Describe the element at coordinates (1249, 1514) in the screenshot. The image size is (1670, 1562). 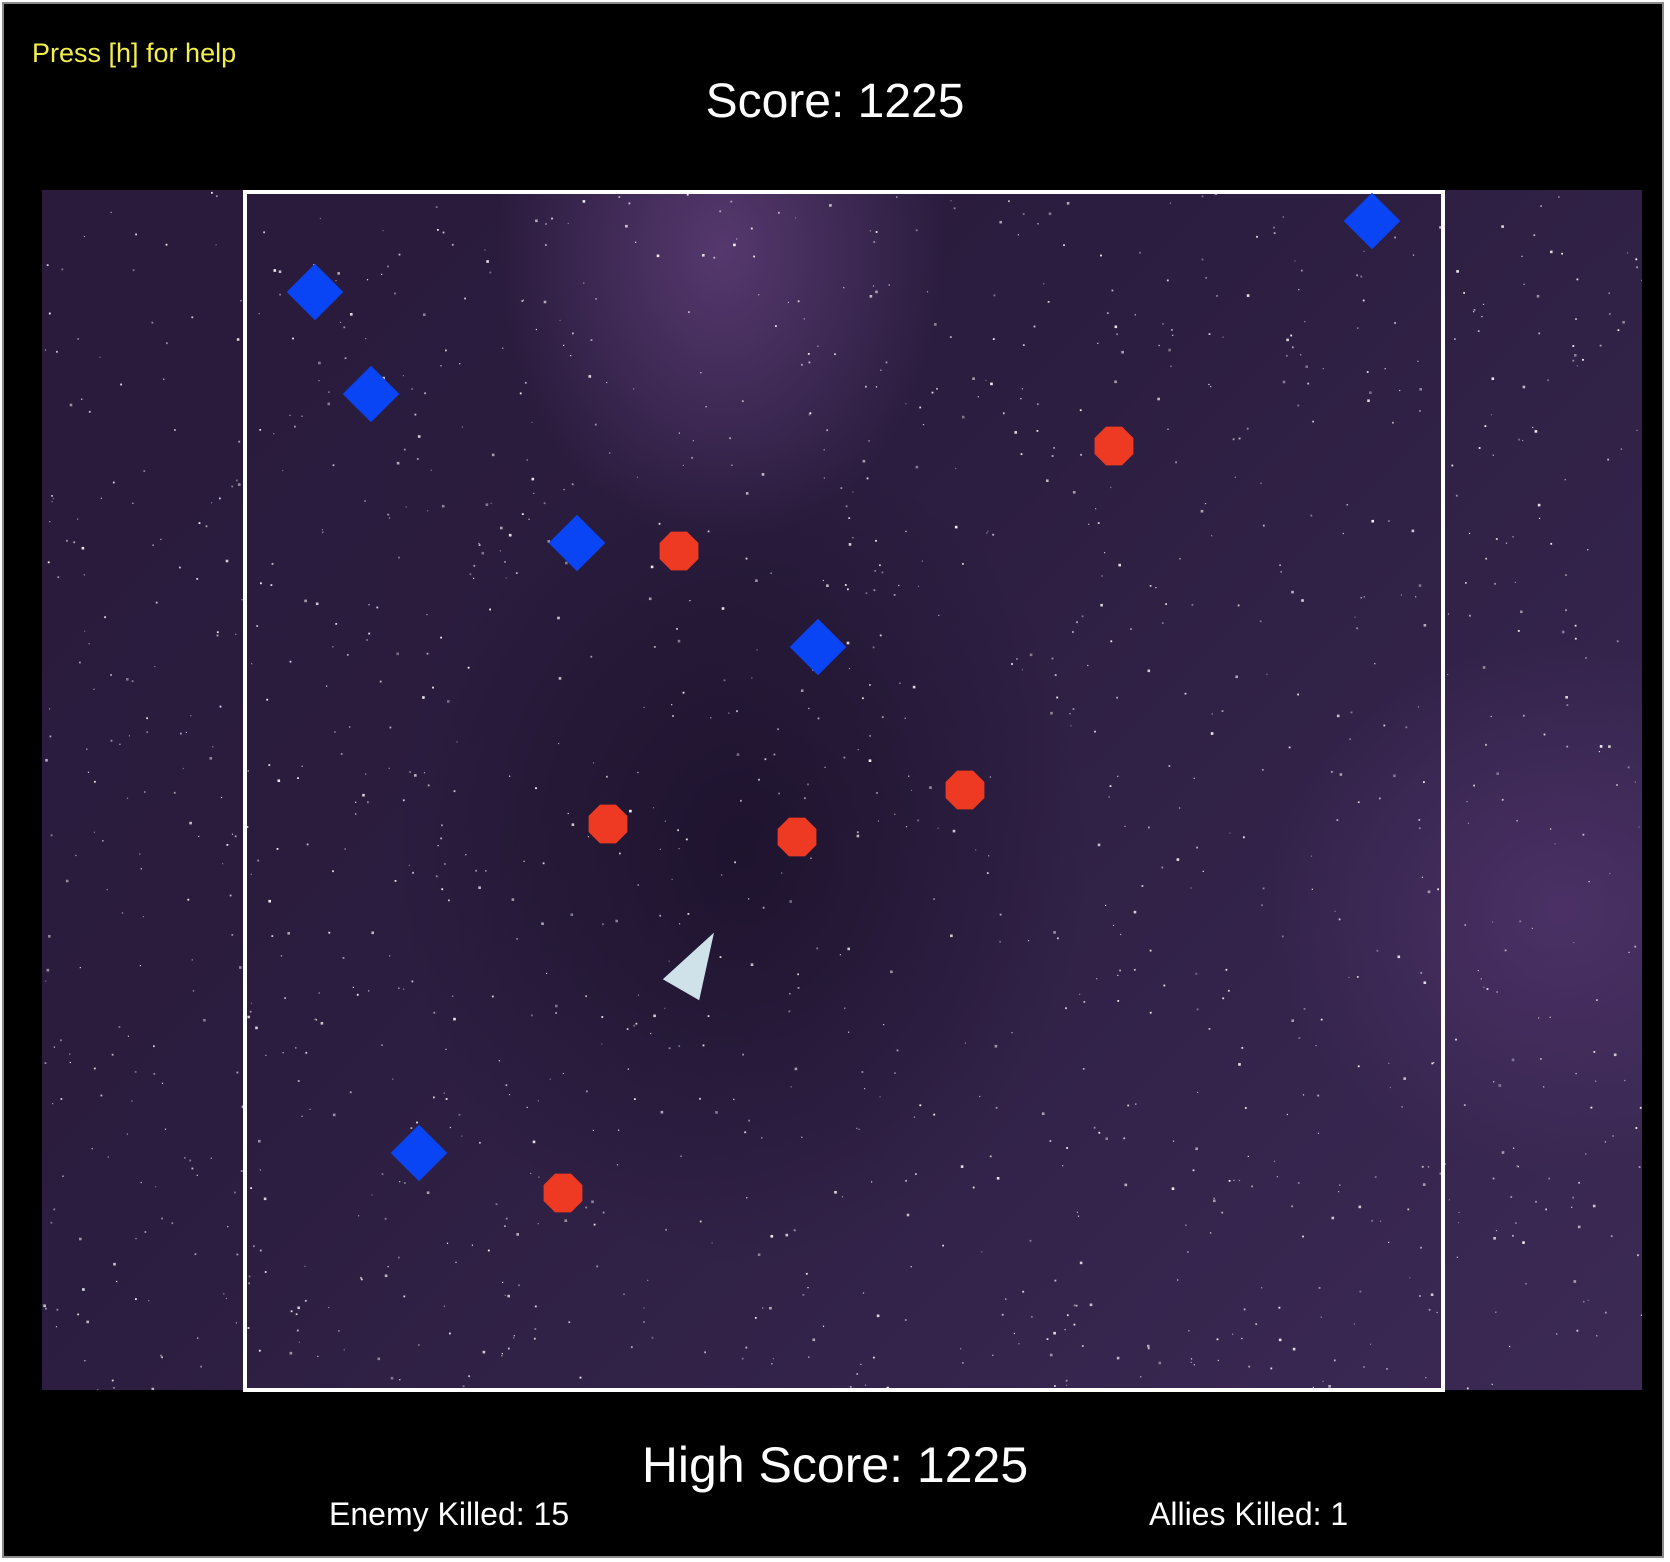
I see `allies-killed-counter: Allies Killed: 1` at that location.